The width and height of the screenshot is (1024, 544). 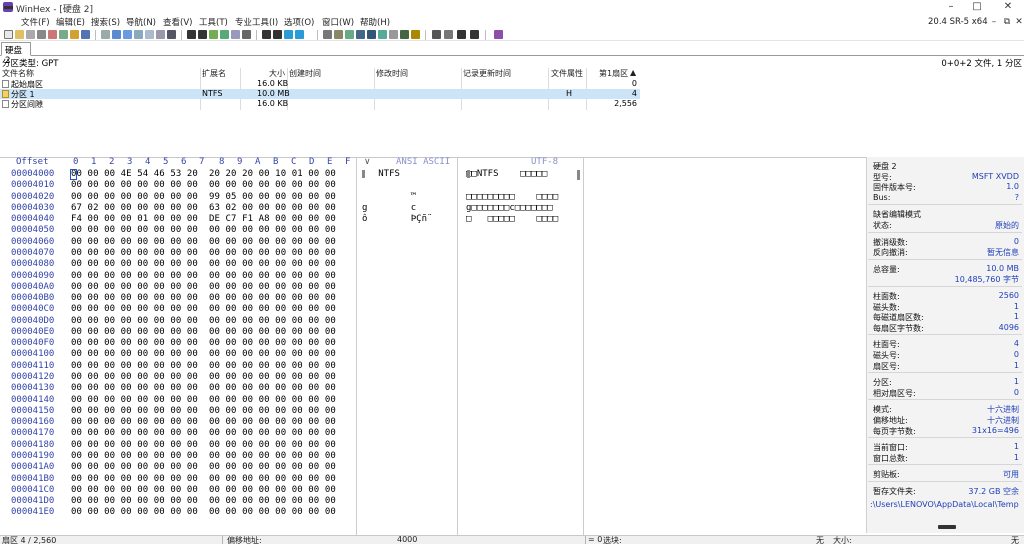 What do you see at coordinates (509, 208) in the screenshot?
I see `utf8-row-text: g□□□□□□□c□□□□□□□` at bounding box center [509, 208].